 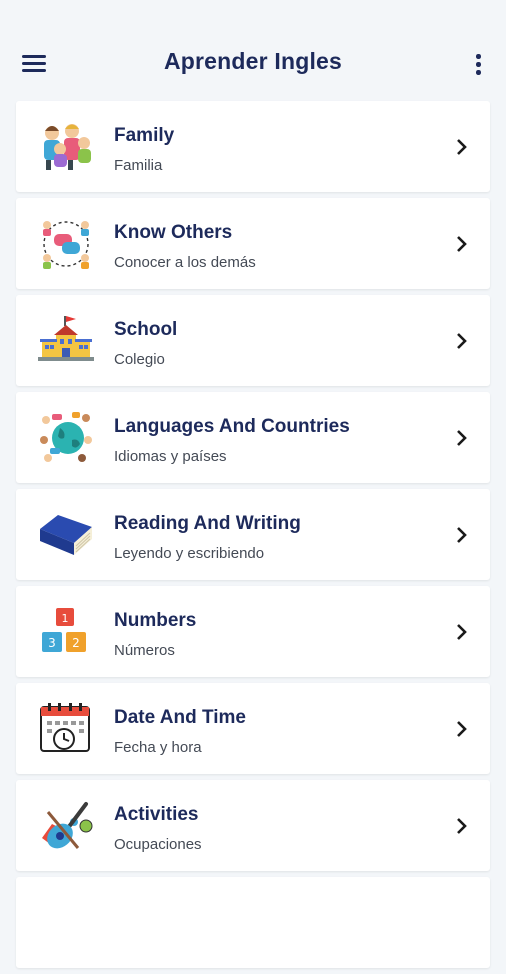 I want to click on topic-item-languages-and-countries: Languages And Countries Idiomas y países, so click(x=253, y=437).